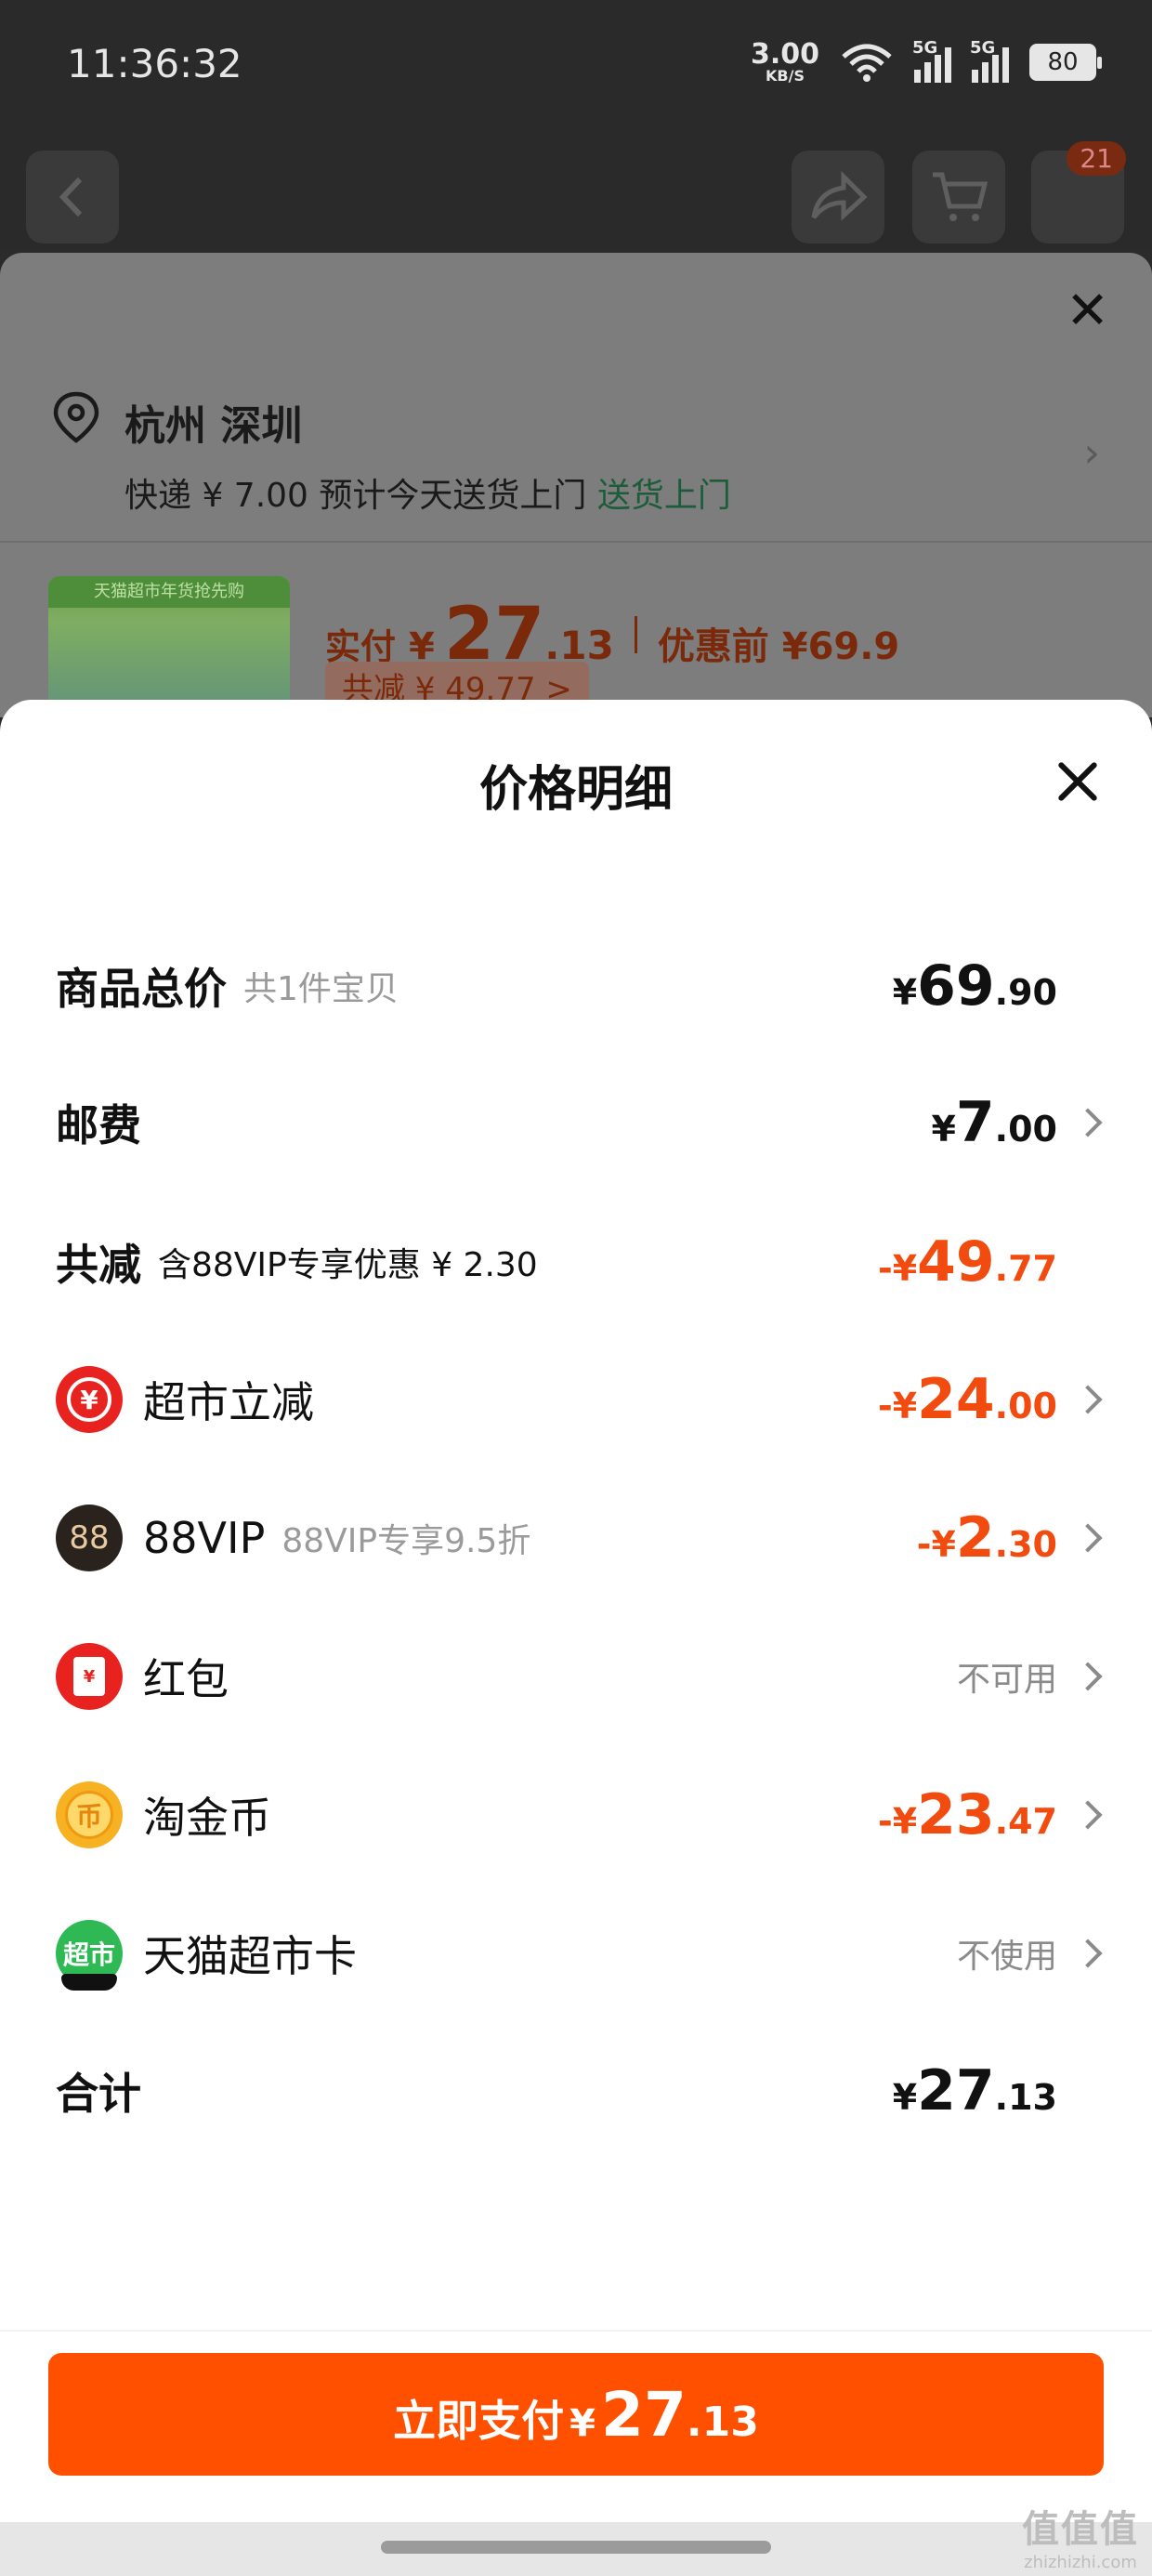 This screenshot has width=1152, height=2576. I want to click on subtotal-label: 商品总价, so click(141, 989).